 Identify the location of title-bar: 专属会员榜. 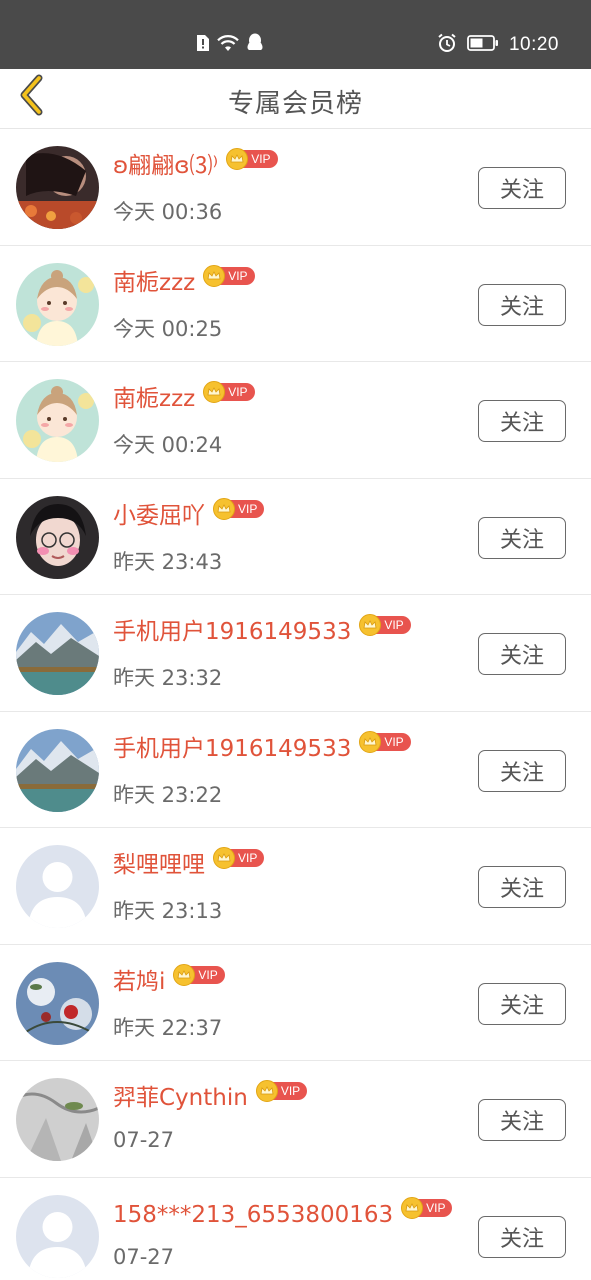
(295, 99).